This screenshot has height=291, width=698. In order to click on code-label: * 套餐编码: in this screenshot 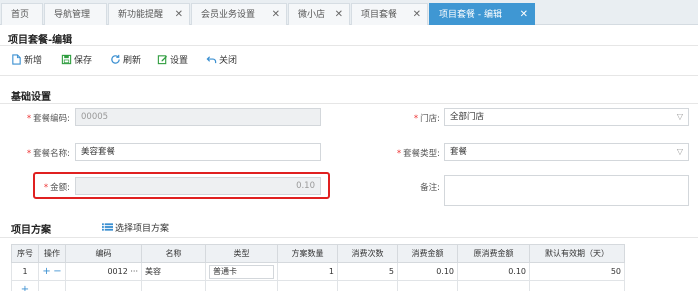, I will do `click(48, 119)`.